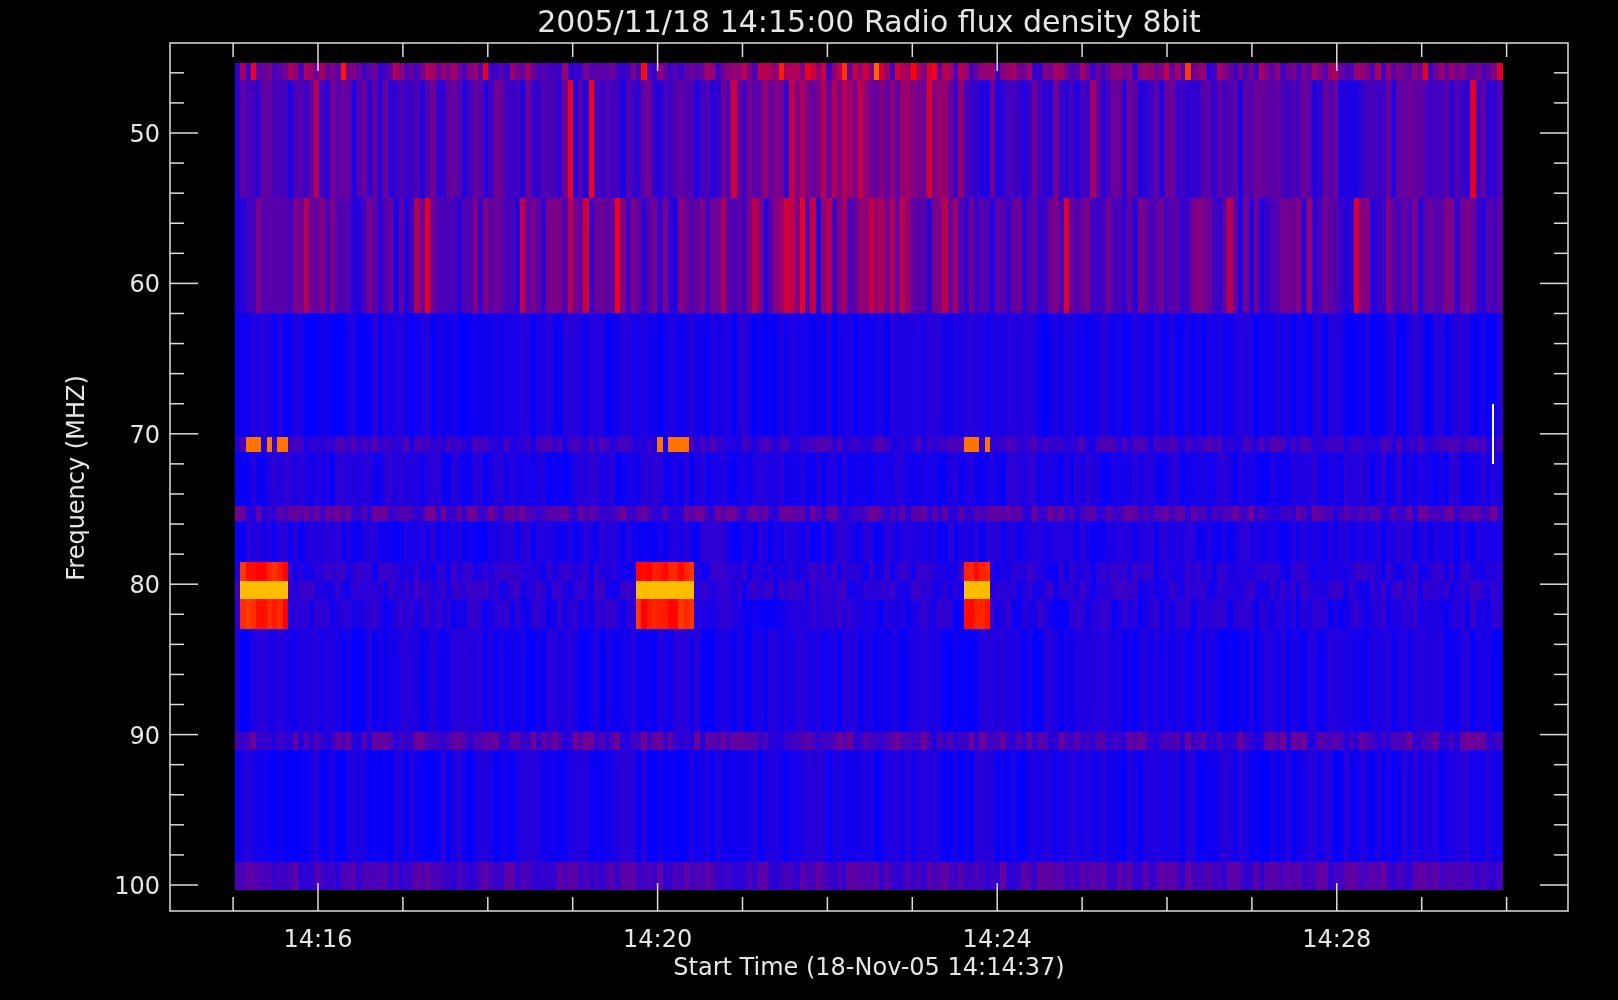 This screenshot has width=1618, height=1000. What do you see at coordinates (658, 939) in the screenshot?
I see `tick-label: 14:20` at bounding box center [658, 939].